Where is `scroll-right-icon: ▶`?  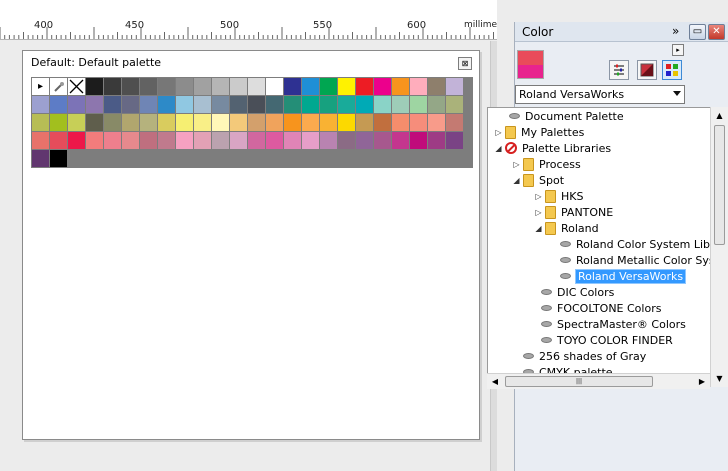 scroll-right-icon: ▶ is located at coordinates (702, 382).